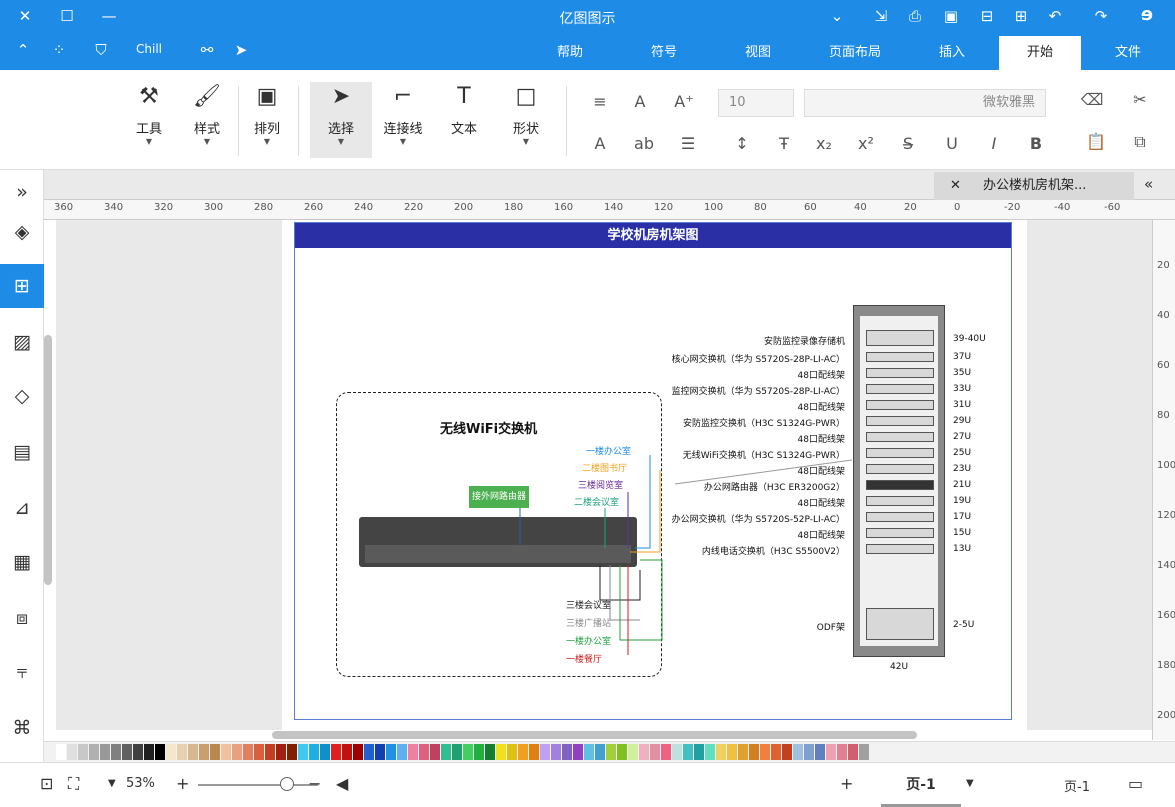 This screenshot has height=807, width=1175. What do you see at coordinates (763, 472) in the screenshot?
I see `cable-line` at bounding box center [763, 472].